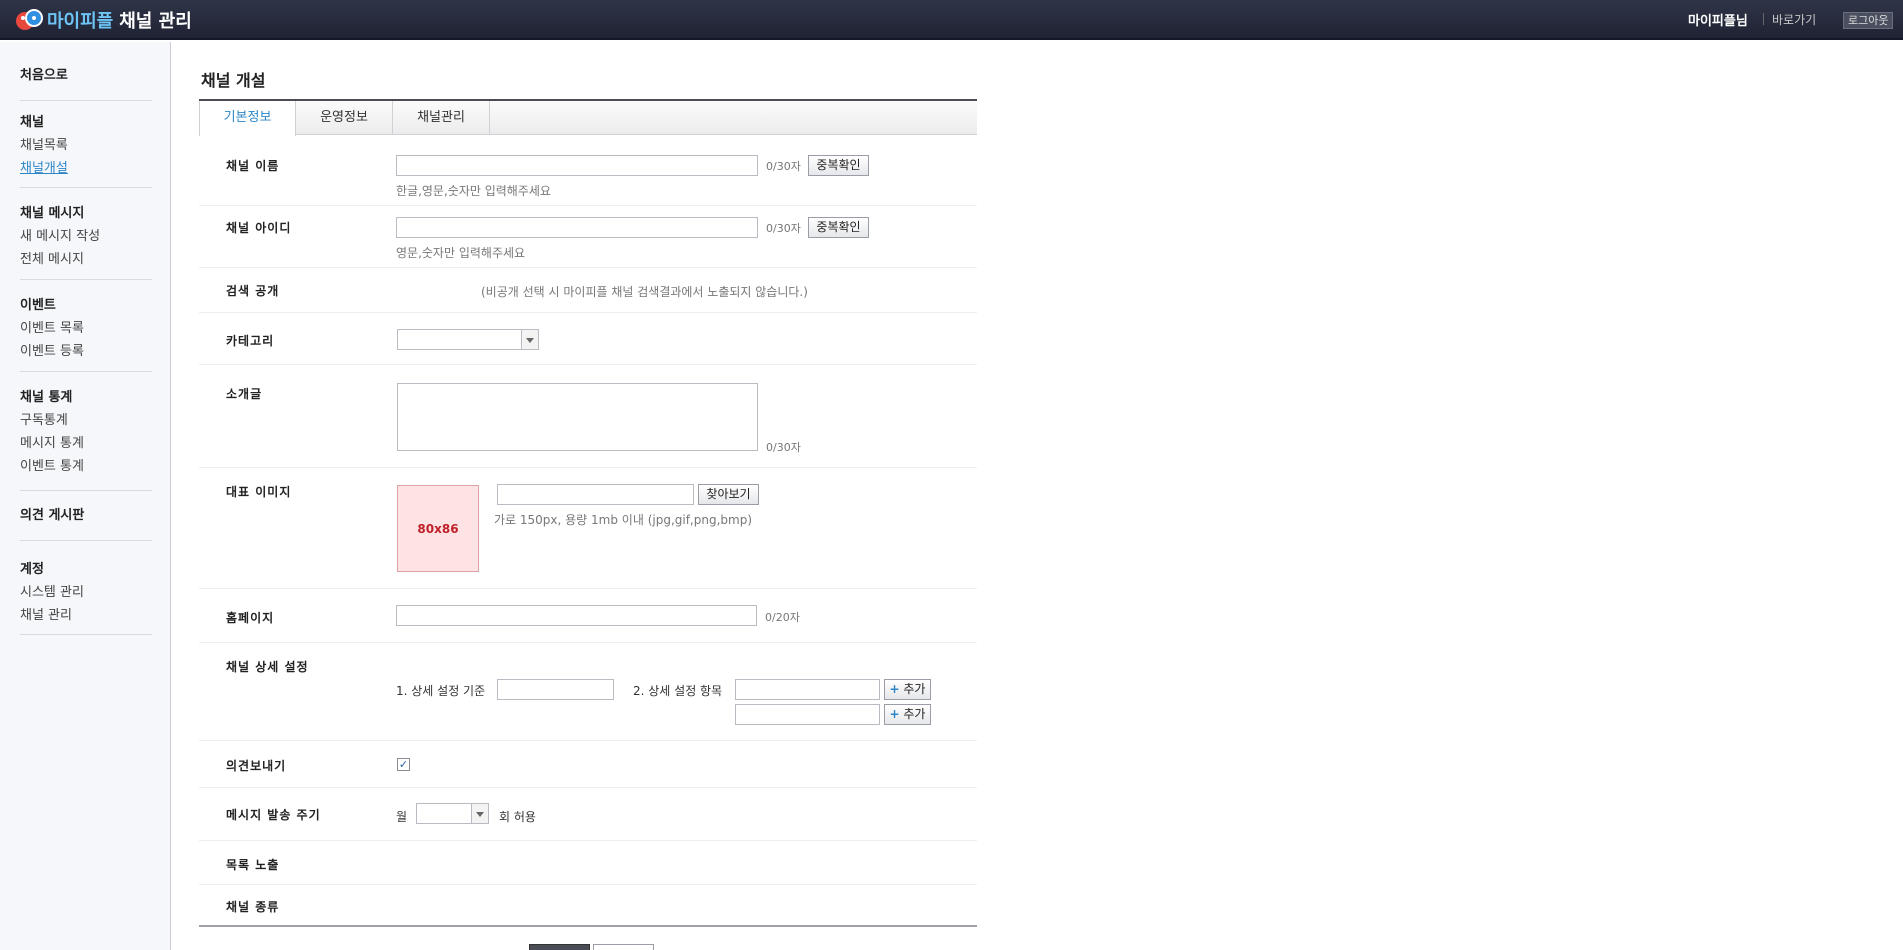 This screenshot has height=950, width=1903. Describe the element at coordinates (577, 165) in the screenshot. I see `channel-name-input` at that location.